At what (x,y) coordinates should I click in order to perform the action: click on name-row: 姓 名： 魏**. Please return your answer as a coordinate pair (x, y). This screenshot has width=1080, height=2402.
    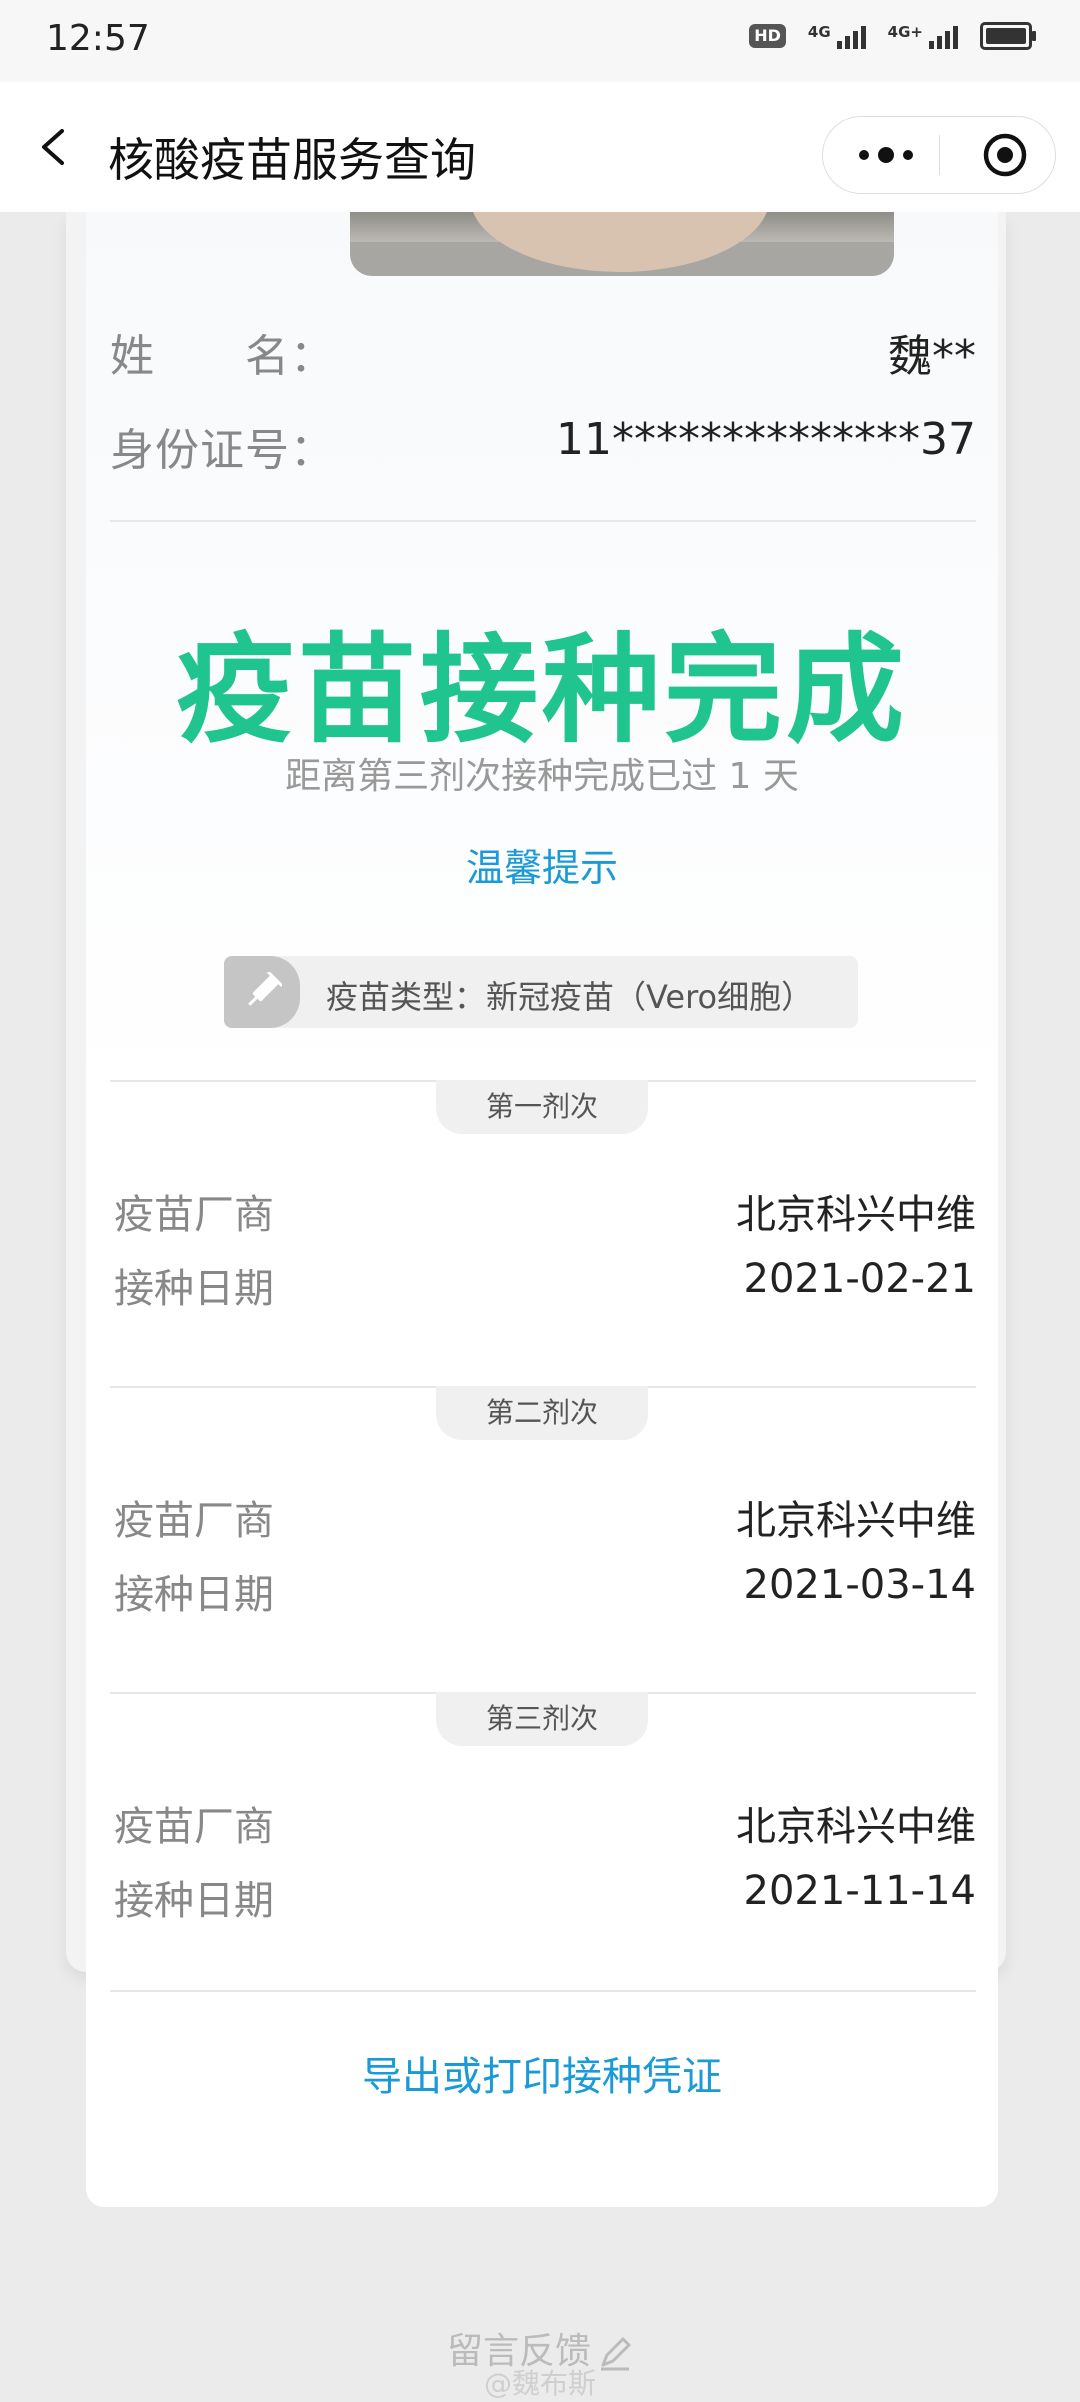
    Looking at the image, I should click on (543, 355).